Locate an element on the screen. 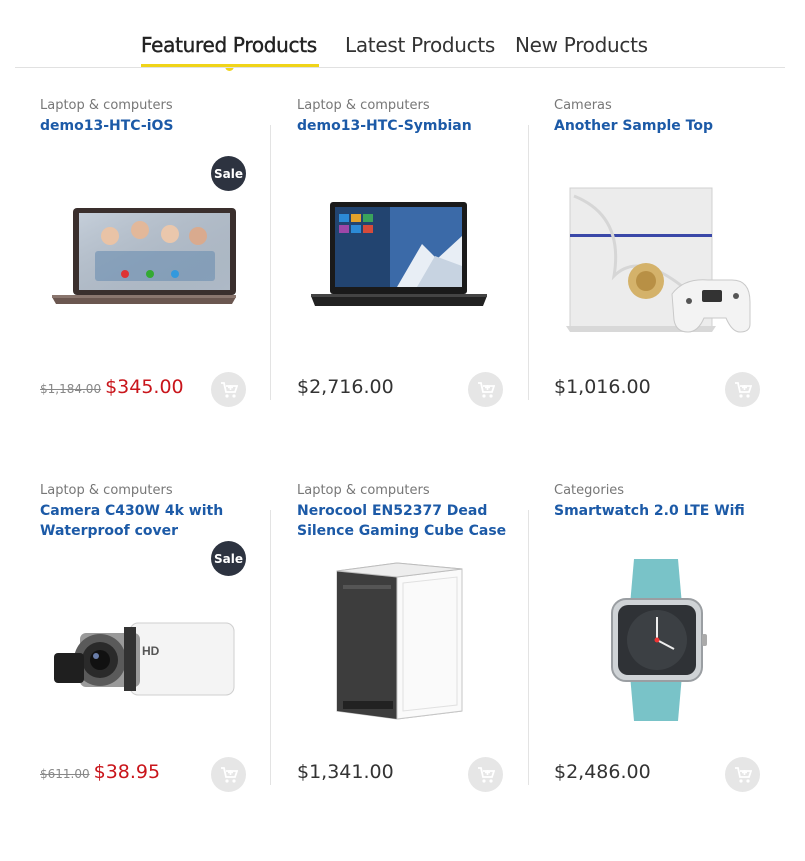 Image resolution: width=805 pixels, height=861 pixels. pc-case-icon is located at coordinates (399, 641).